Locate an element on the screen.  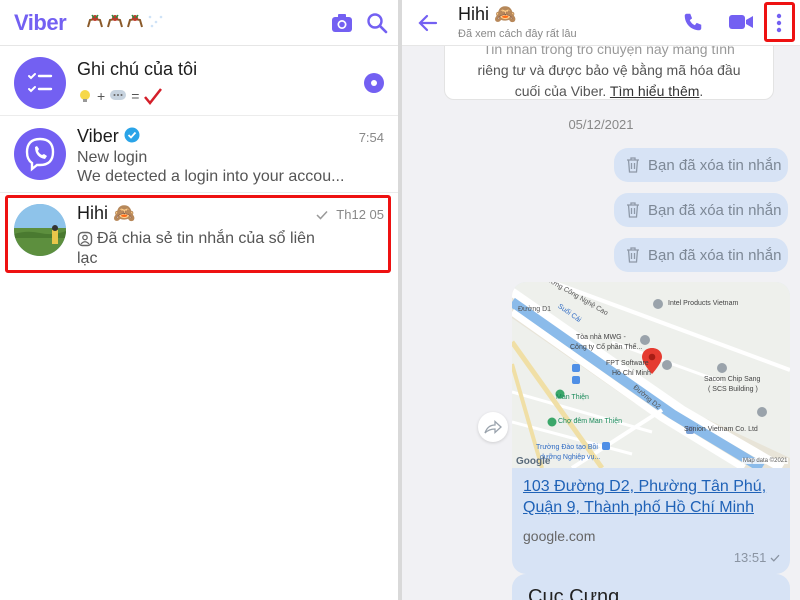
map-attribution: Map data ©2021 is located at coordinates (765, 461).